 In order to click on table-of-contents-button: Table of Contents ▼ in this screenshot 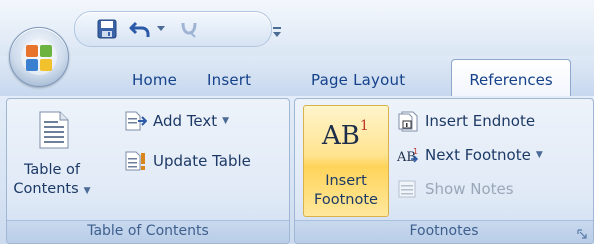, I will do `click(53, 160)`.